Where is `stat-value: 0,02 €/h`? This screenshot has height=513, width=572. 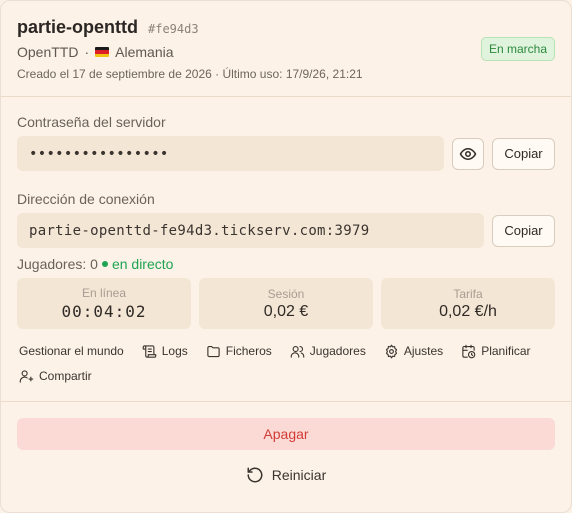 stat-value: 0,02 €/h is located at coordinates (468, 311).